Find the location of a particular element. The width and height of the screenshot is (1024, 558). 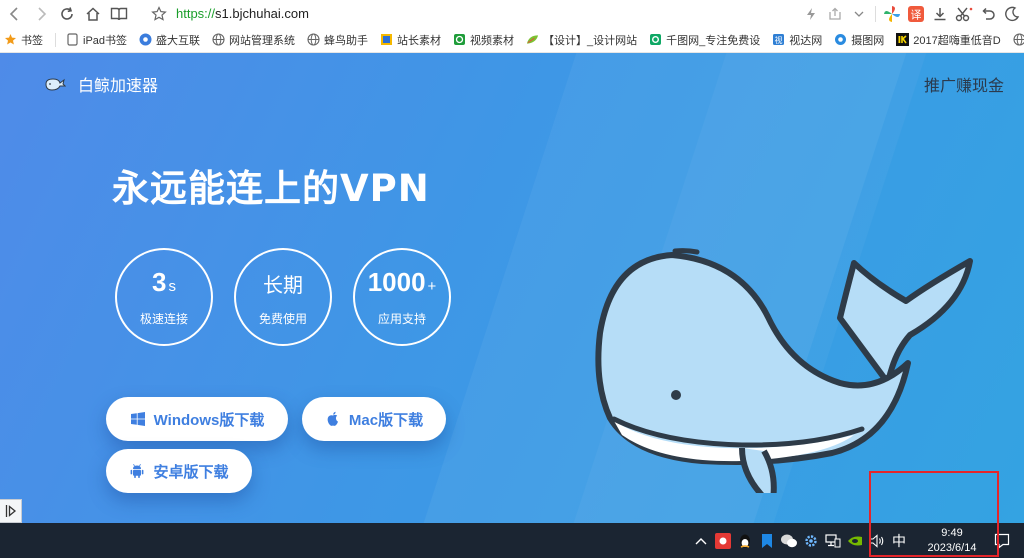

tray-app-settings is located at coordinates (811, 541).